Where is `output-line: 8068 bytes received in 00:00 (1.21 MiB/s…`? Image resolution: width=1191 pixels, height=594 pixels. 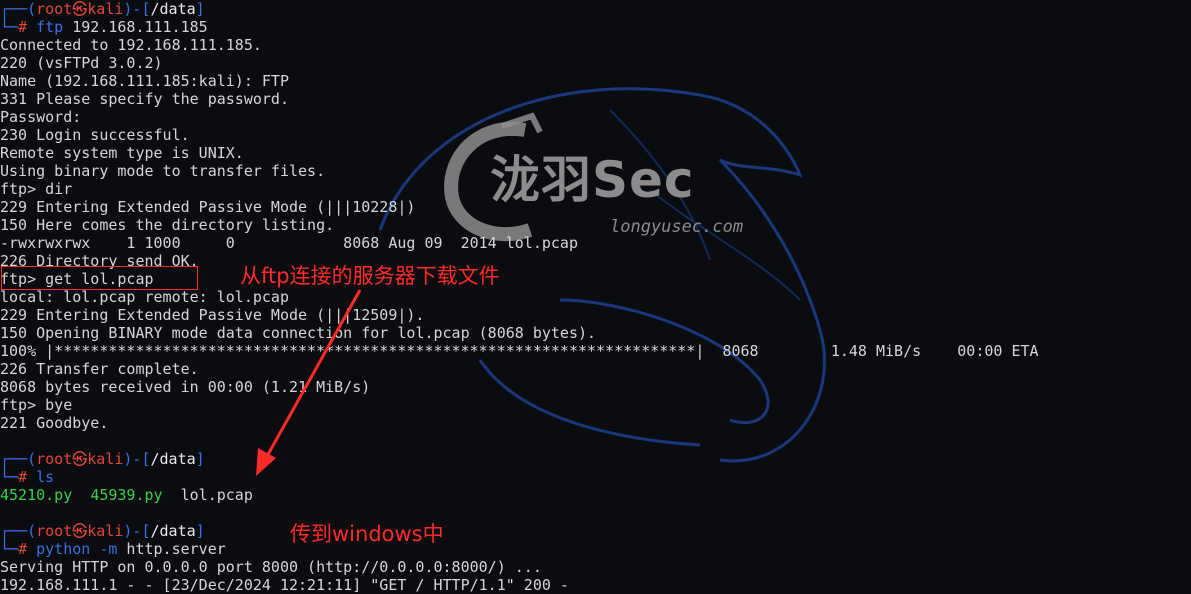 output-line: 8068 bytes received in 00:00 (1.21 MiB/s… is located at coordinates (185, 387).